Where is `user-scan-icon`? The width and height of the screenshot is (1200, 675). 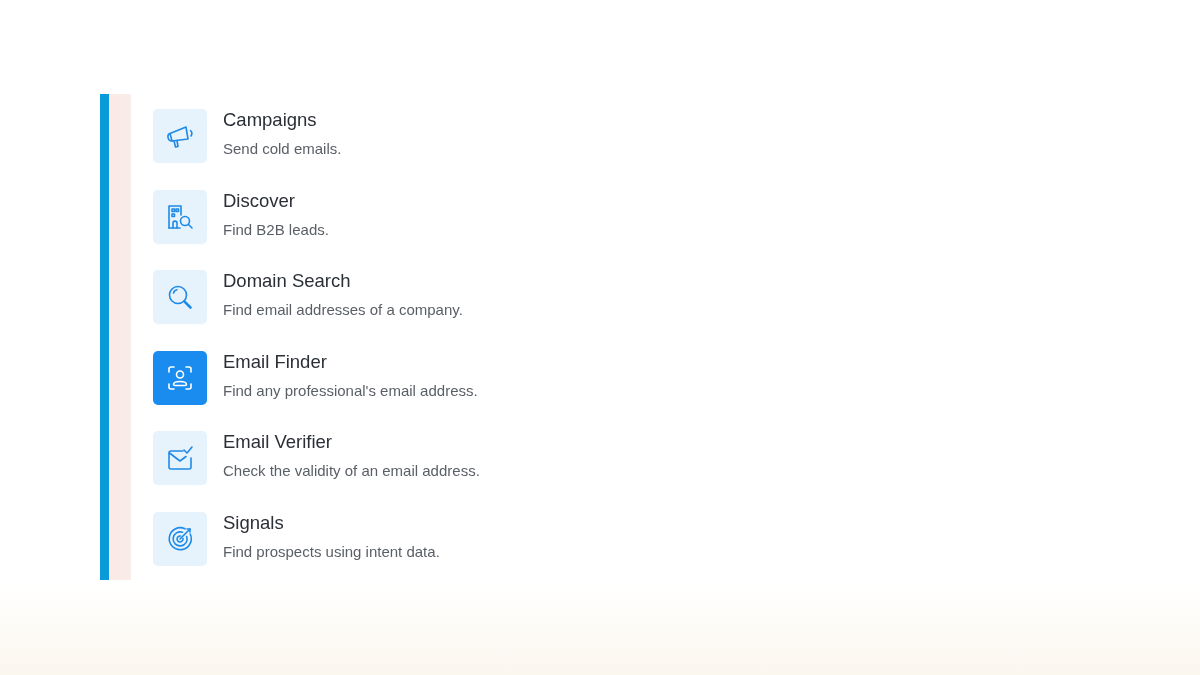 user-scan-icon is located at coordinates (180, 377).